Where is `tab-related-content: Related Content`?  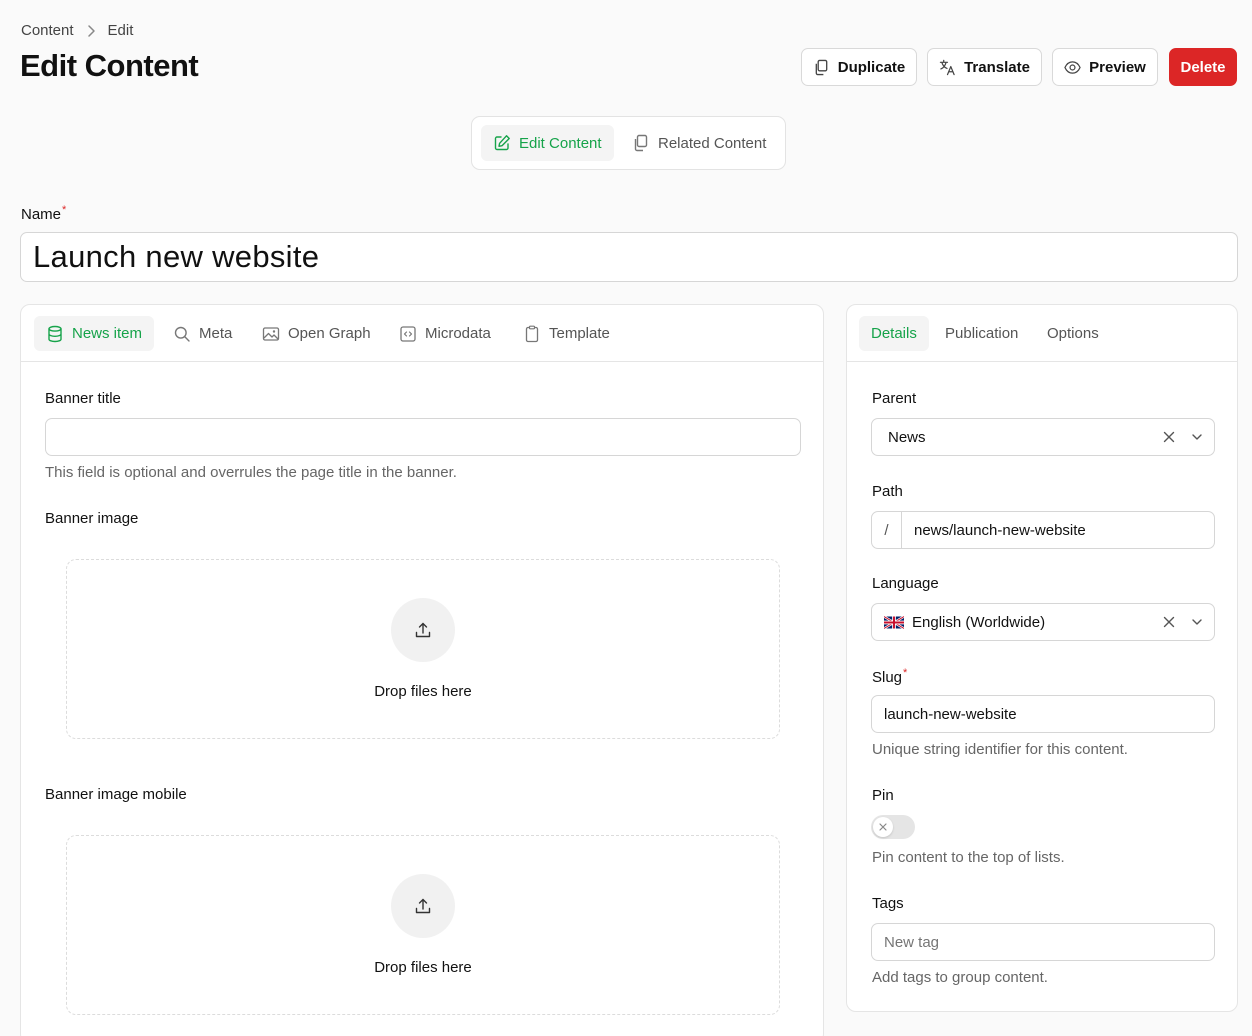
tab-related-content: Related Content is located at coordinates (699, 143).